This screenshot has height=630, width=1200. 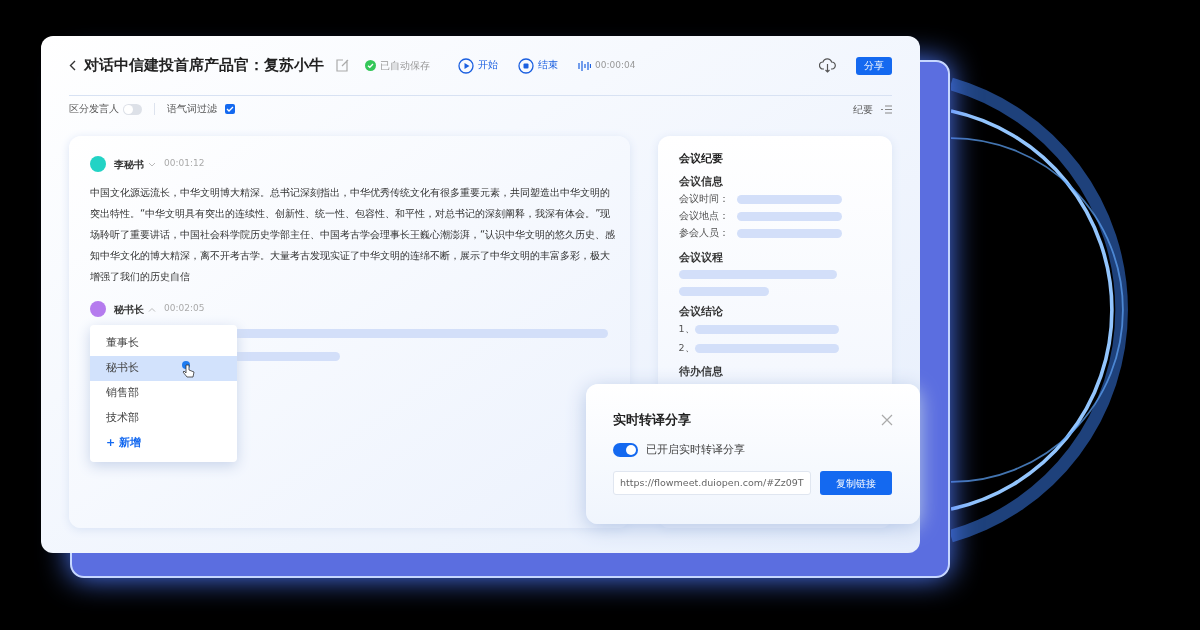 I want to click on section-heading: 会议信息, so click(x=701, y=181).